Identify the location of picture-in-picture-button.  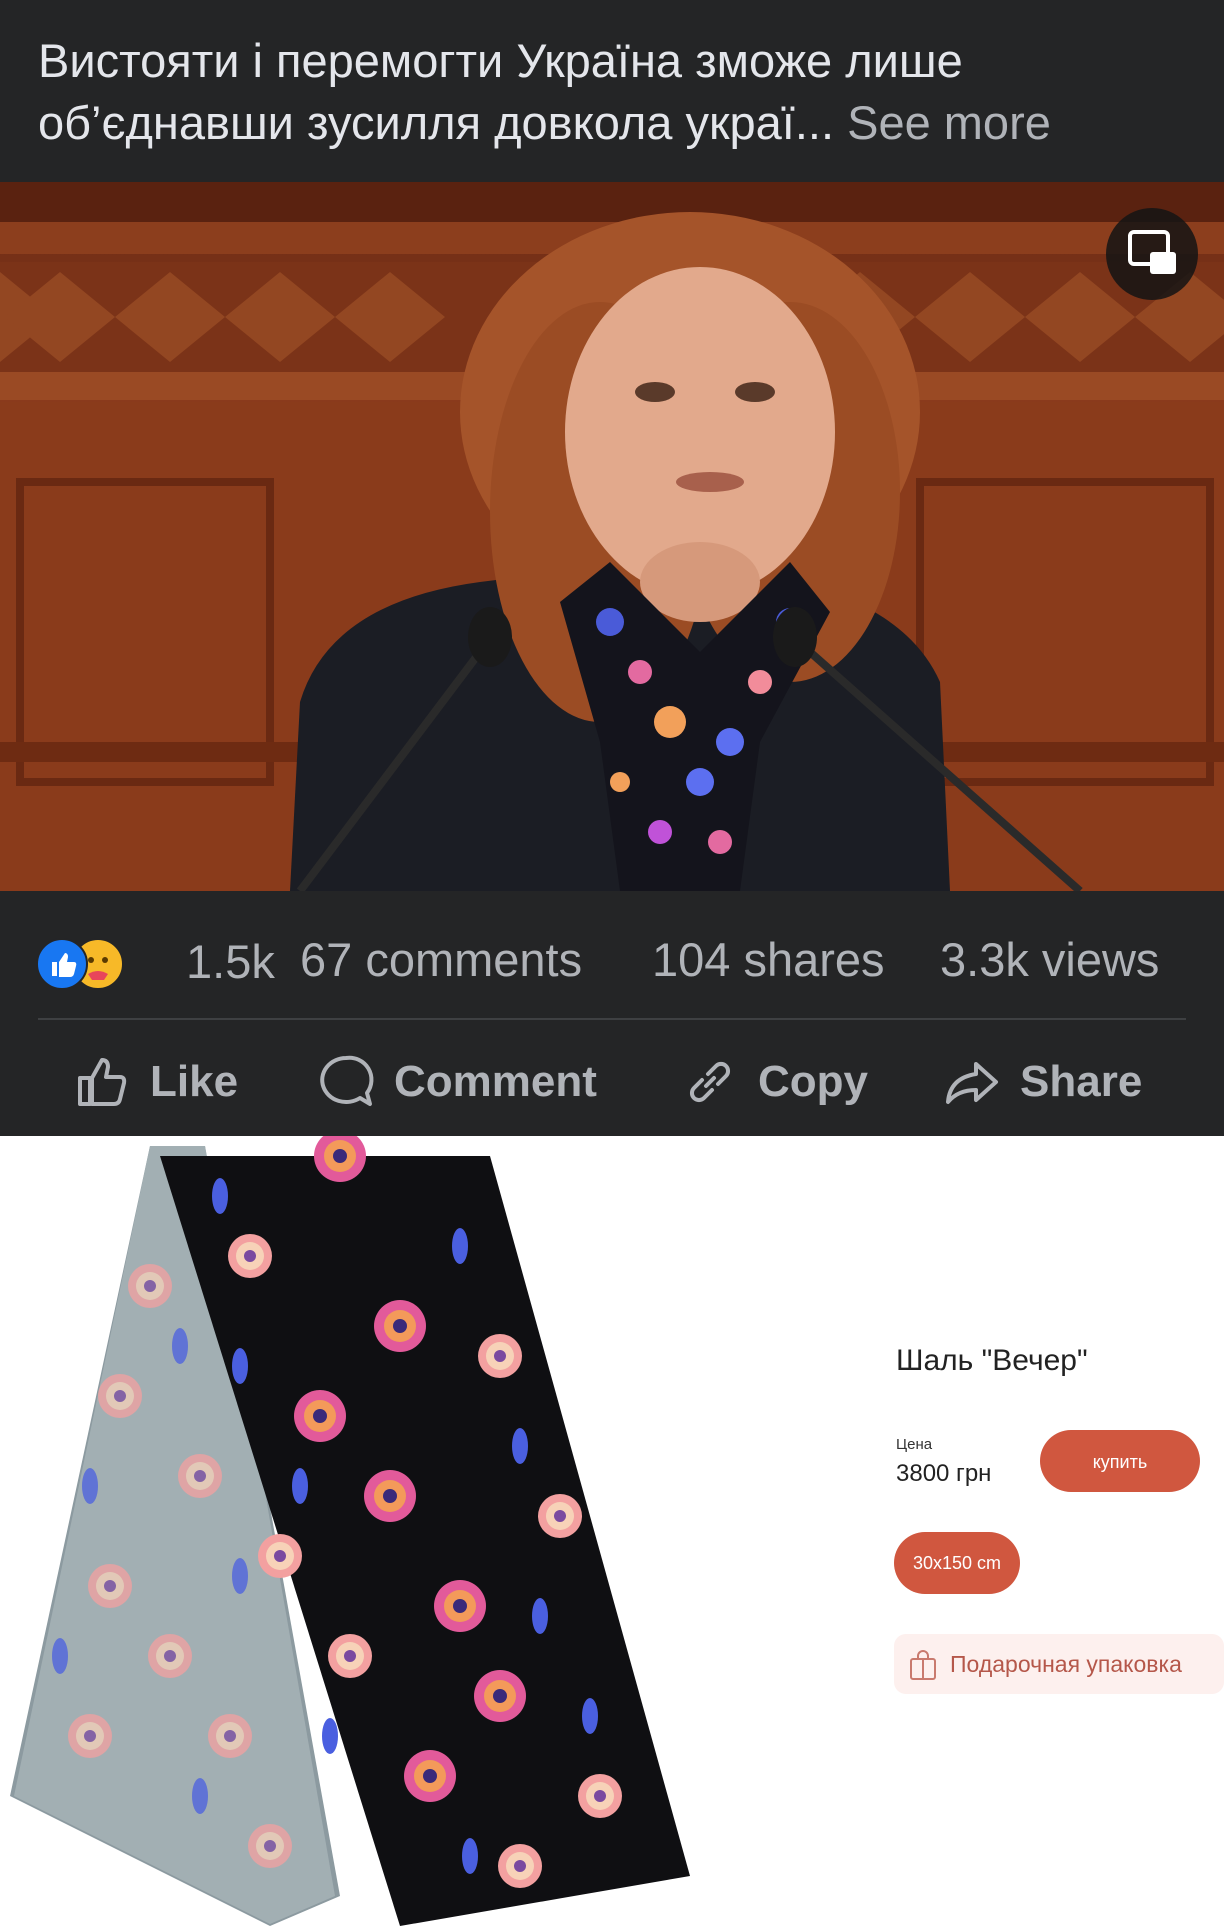
(1152, 254).